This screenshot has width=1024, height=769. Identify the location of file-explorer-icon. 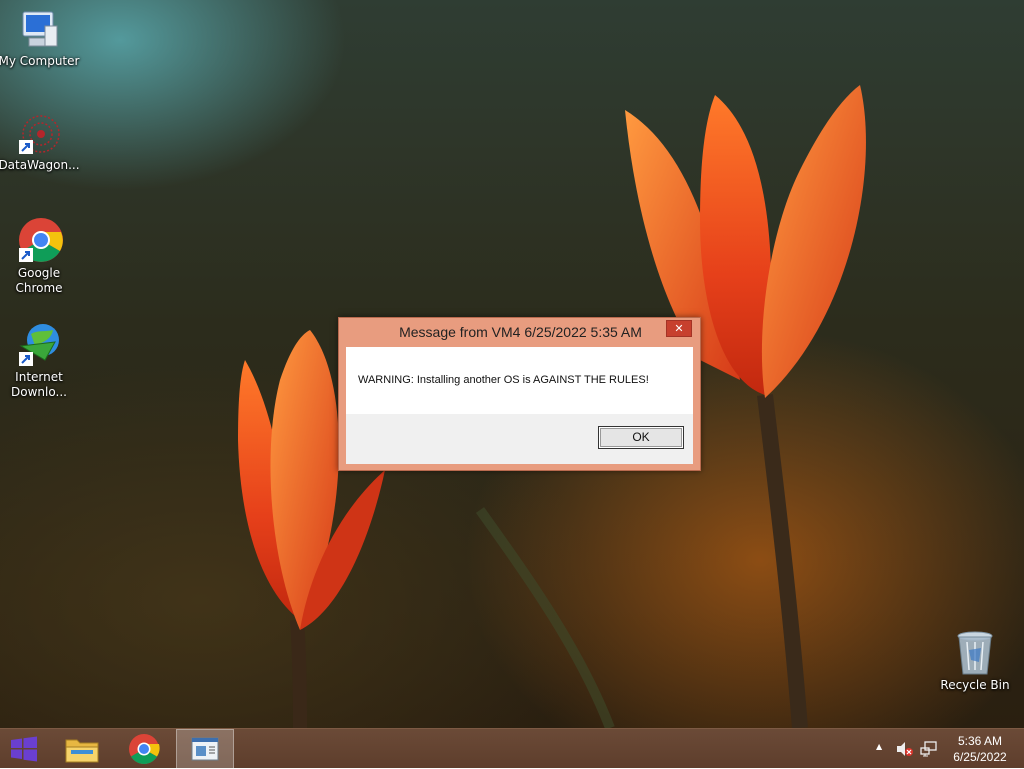
(82, 751).